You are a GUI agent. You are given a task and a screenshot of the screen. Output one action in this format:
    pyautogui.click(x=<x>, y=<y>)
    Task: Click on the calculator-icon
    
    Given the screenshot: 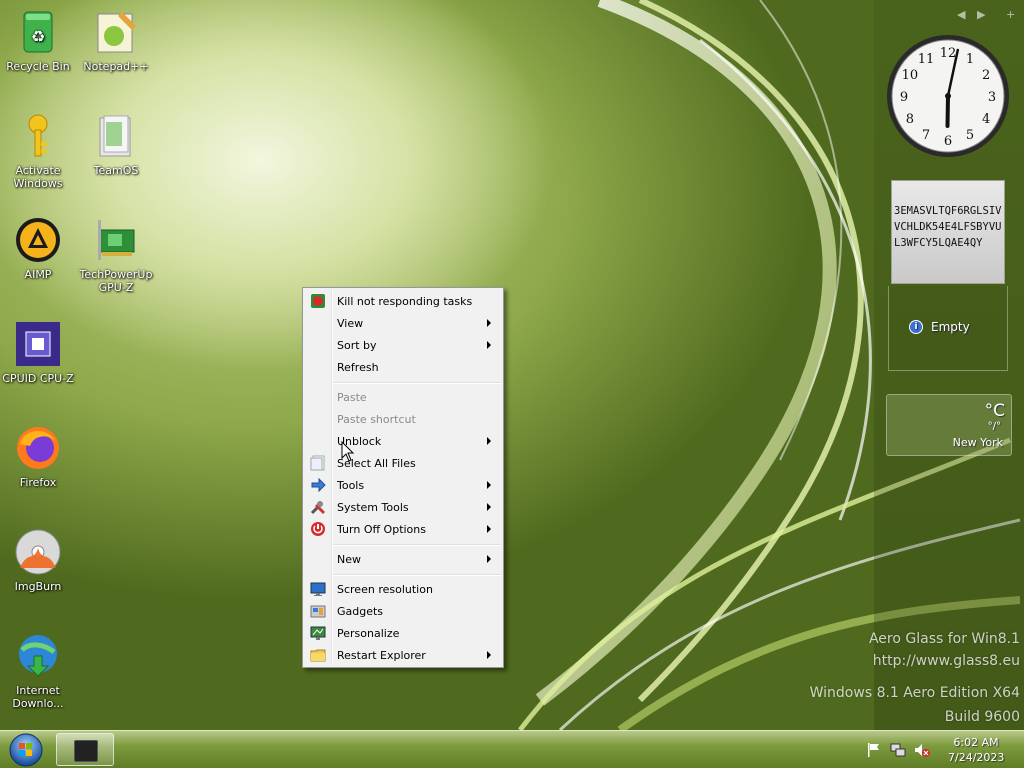 What is the action you would take?
    pyautogui.click(x=86, y=751)
    